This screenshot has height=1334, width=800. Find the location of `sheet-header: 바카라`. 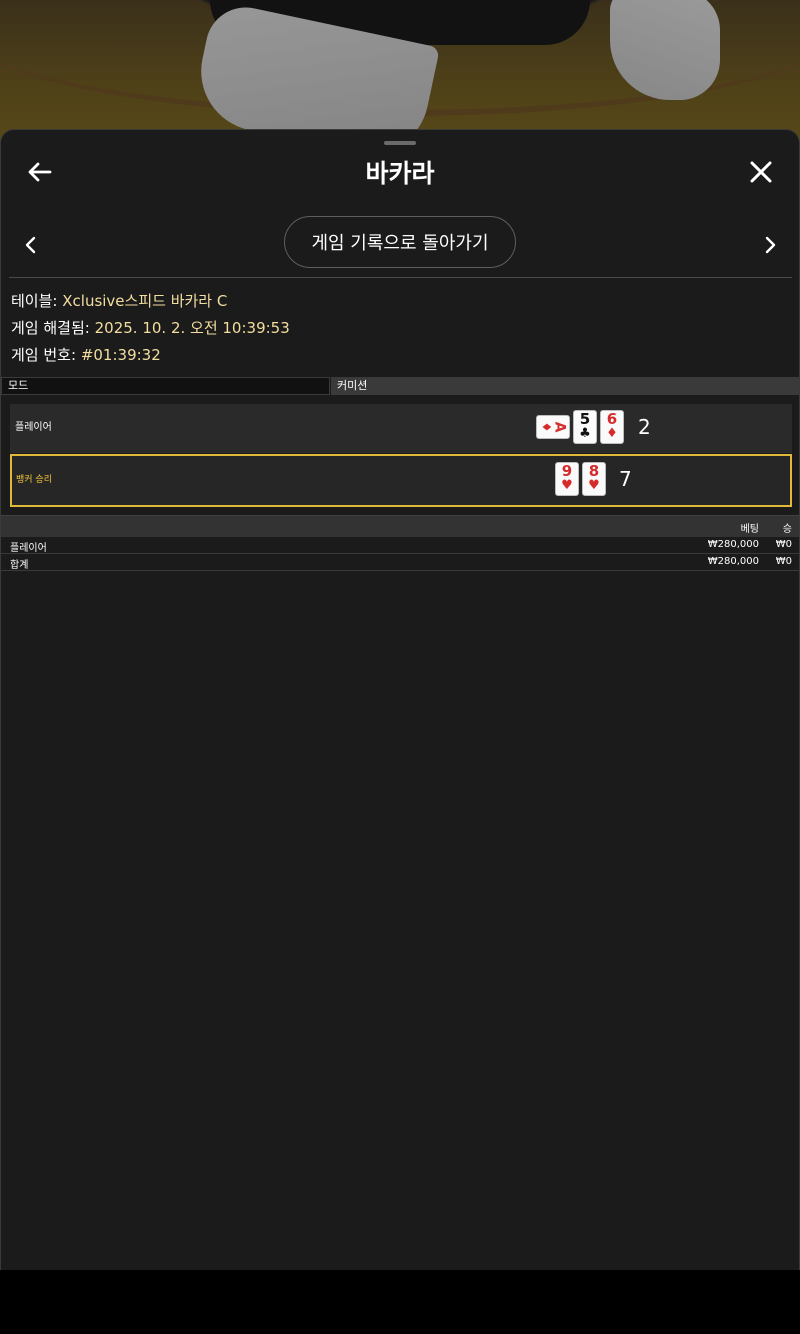

sheet-header: 바카라 is located at coordinates (400, 173).